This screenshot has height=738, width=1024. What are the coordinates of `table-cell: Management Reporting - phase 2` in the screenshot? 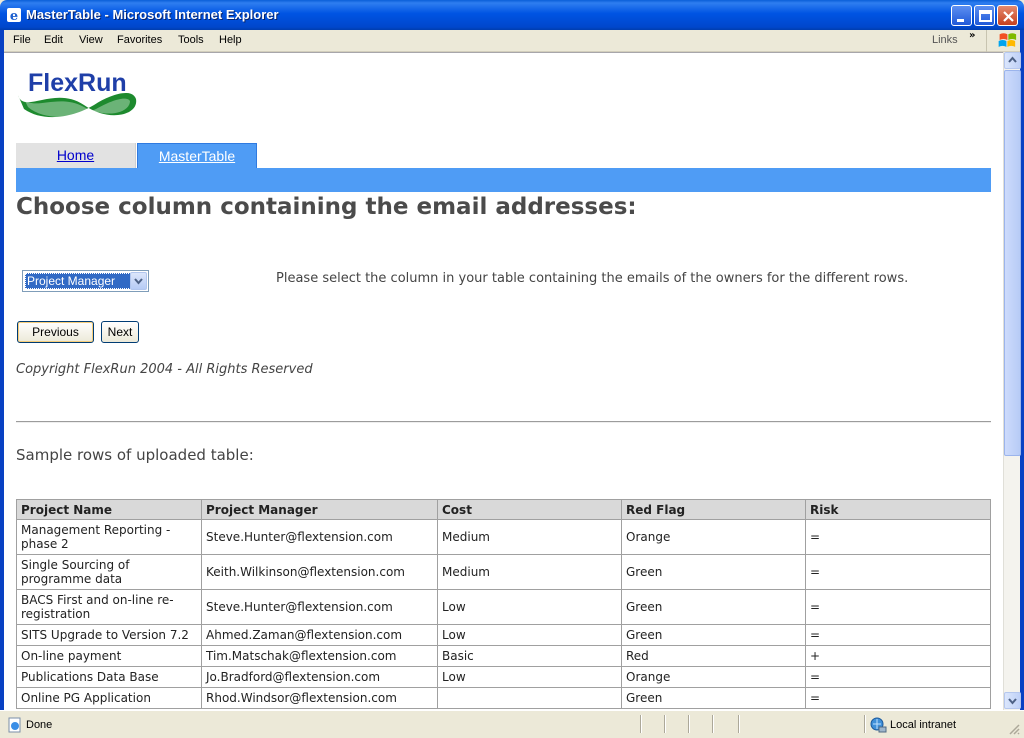 It's located at (109, 537).